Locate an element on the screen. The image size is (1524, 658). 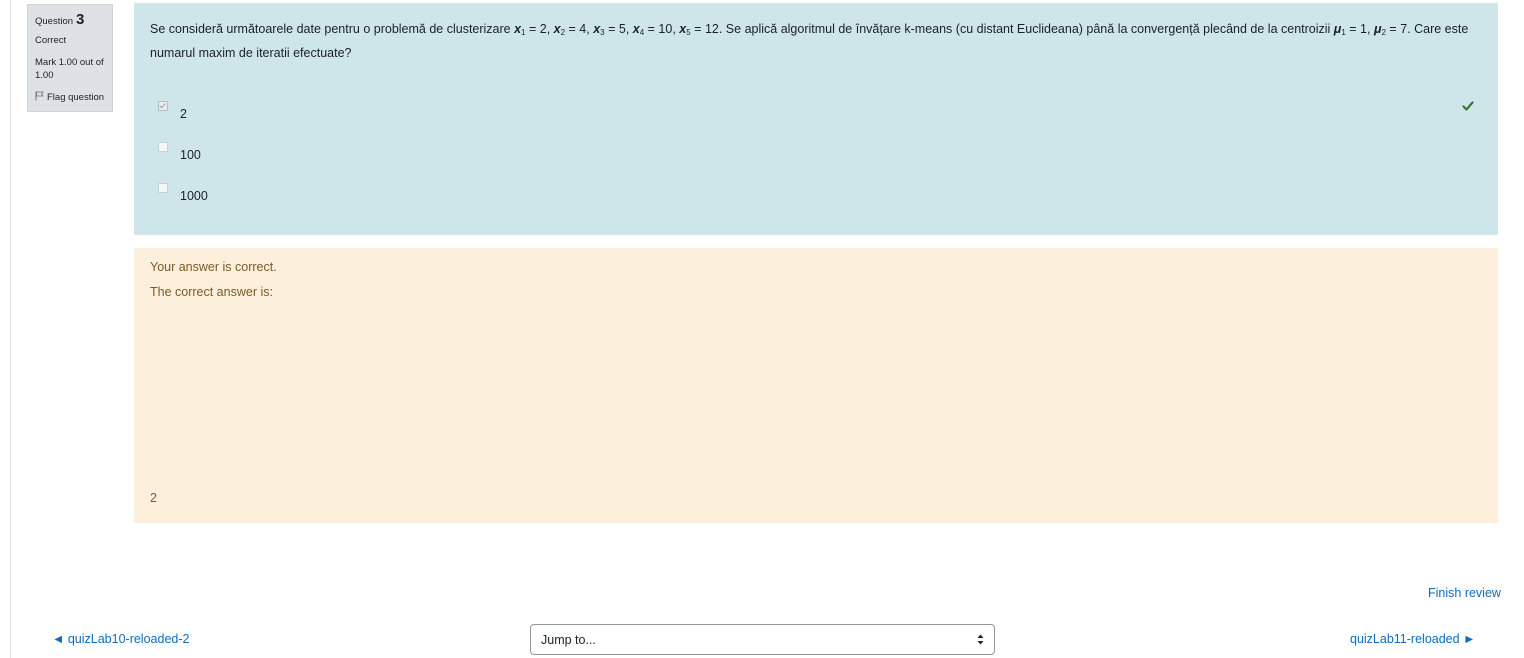
next-activity-link: quizLab11-reloaded ► is located at coordinates (1412, 639).